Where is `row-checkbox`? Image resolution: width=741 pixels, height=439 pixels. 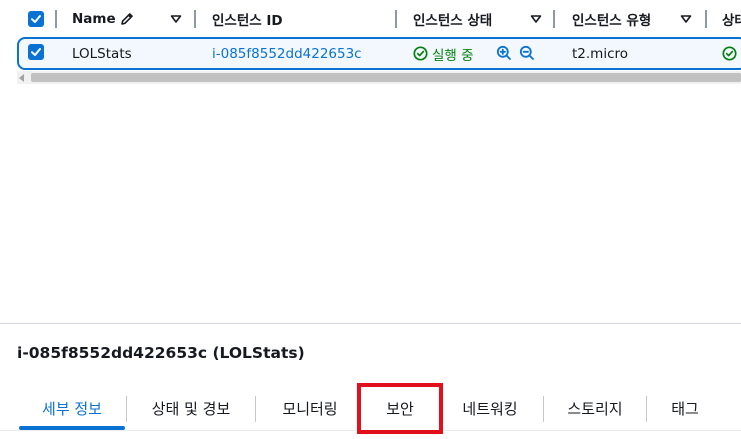
row-checkbox is located at coordinates (36, 52).